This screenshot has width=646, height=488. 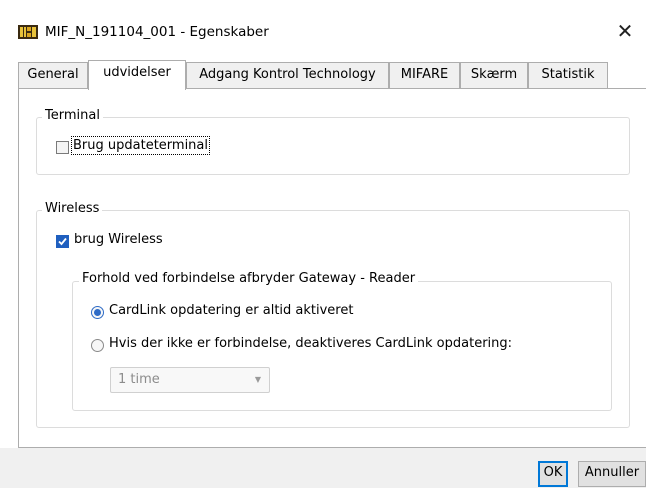 What do you see at coordinates (62, 241) in the screenshot?
I see `brug-wireless-checkbox` at bounding box center [62, 241].